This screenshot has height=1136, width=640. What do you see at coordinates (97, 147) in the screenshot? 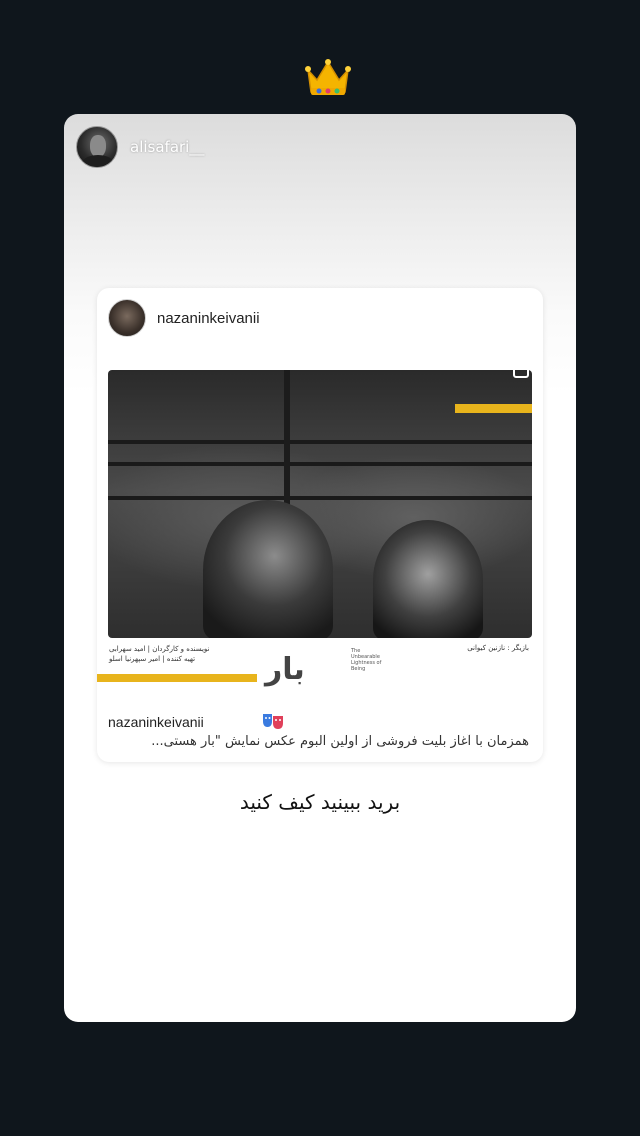
I see `story-avatar` at bounding box center [97, 147].